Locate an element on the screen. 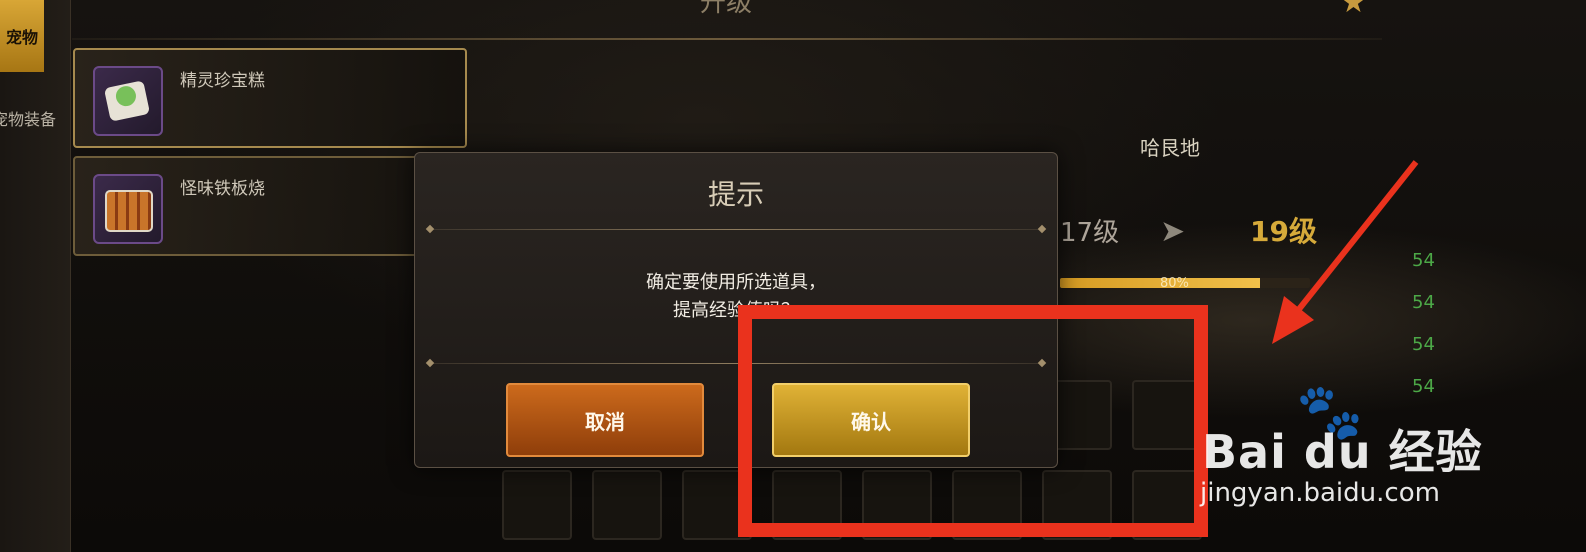  cake-icon is located at coordinates (128, 101).